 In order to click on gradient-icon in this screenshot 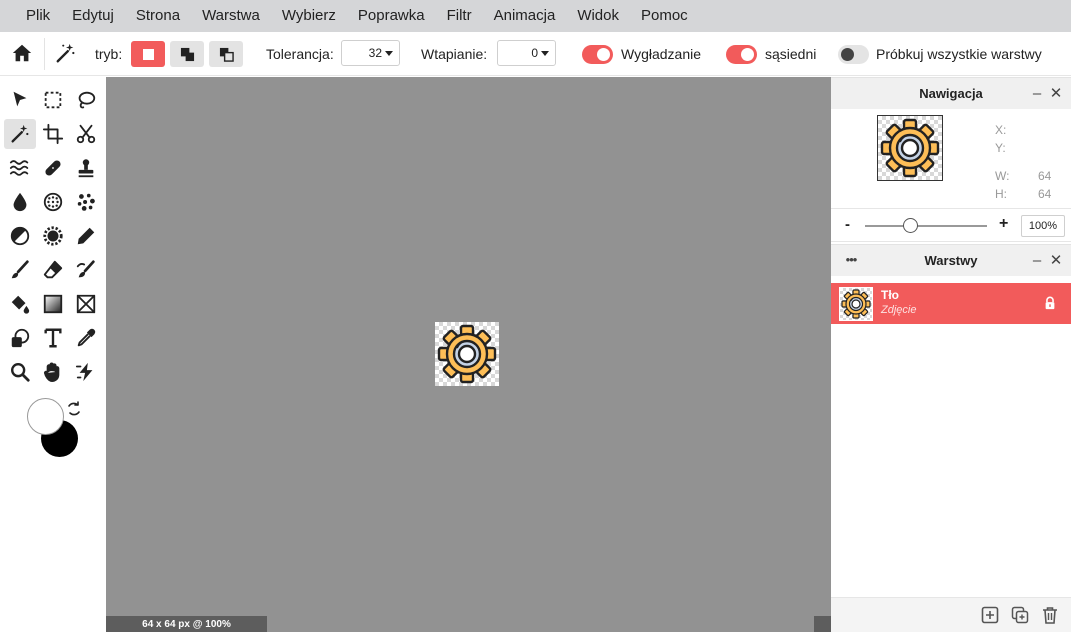, I will do `click(53, 304)`.